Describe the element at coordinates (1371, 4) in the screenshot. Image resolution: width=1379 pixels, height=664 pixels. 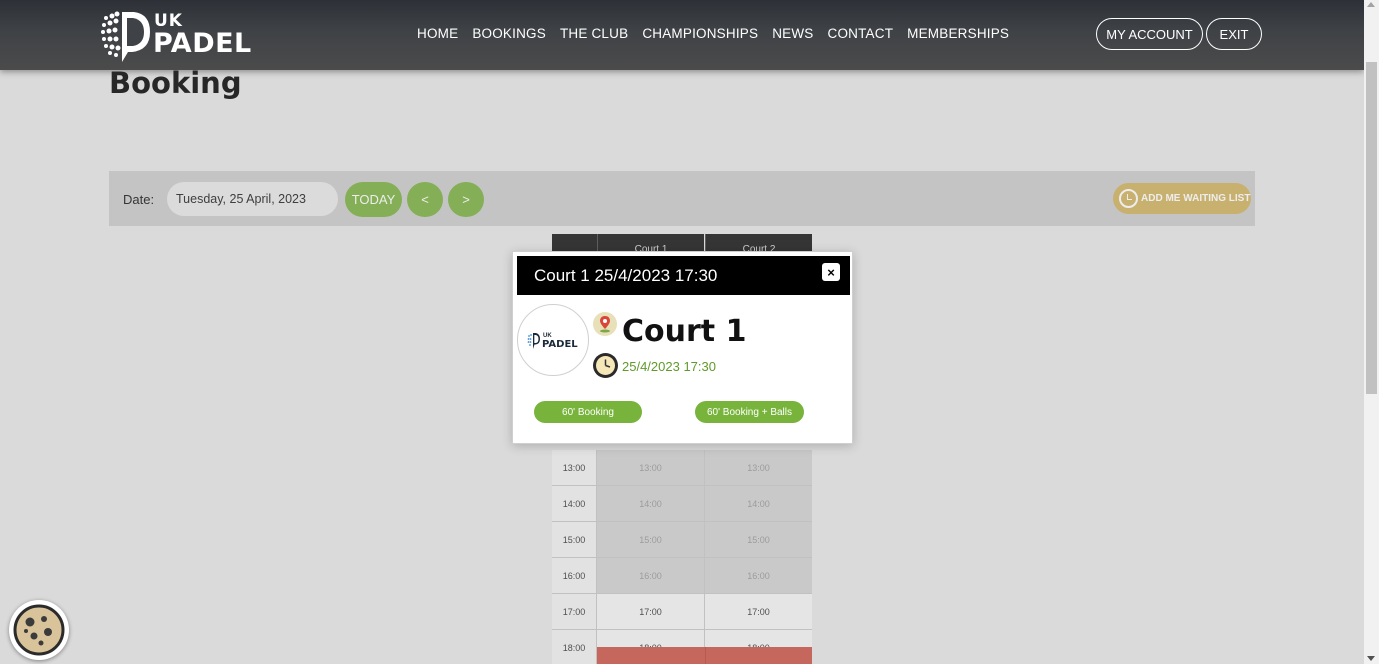
I see `scroll-up-icon` at that location.